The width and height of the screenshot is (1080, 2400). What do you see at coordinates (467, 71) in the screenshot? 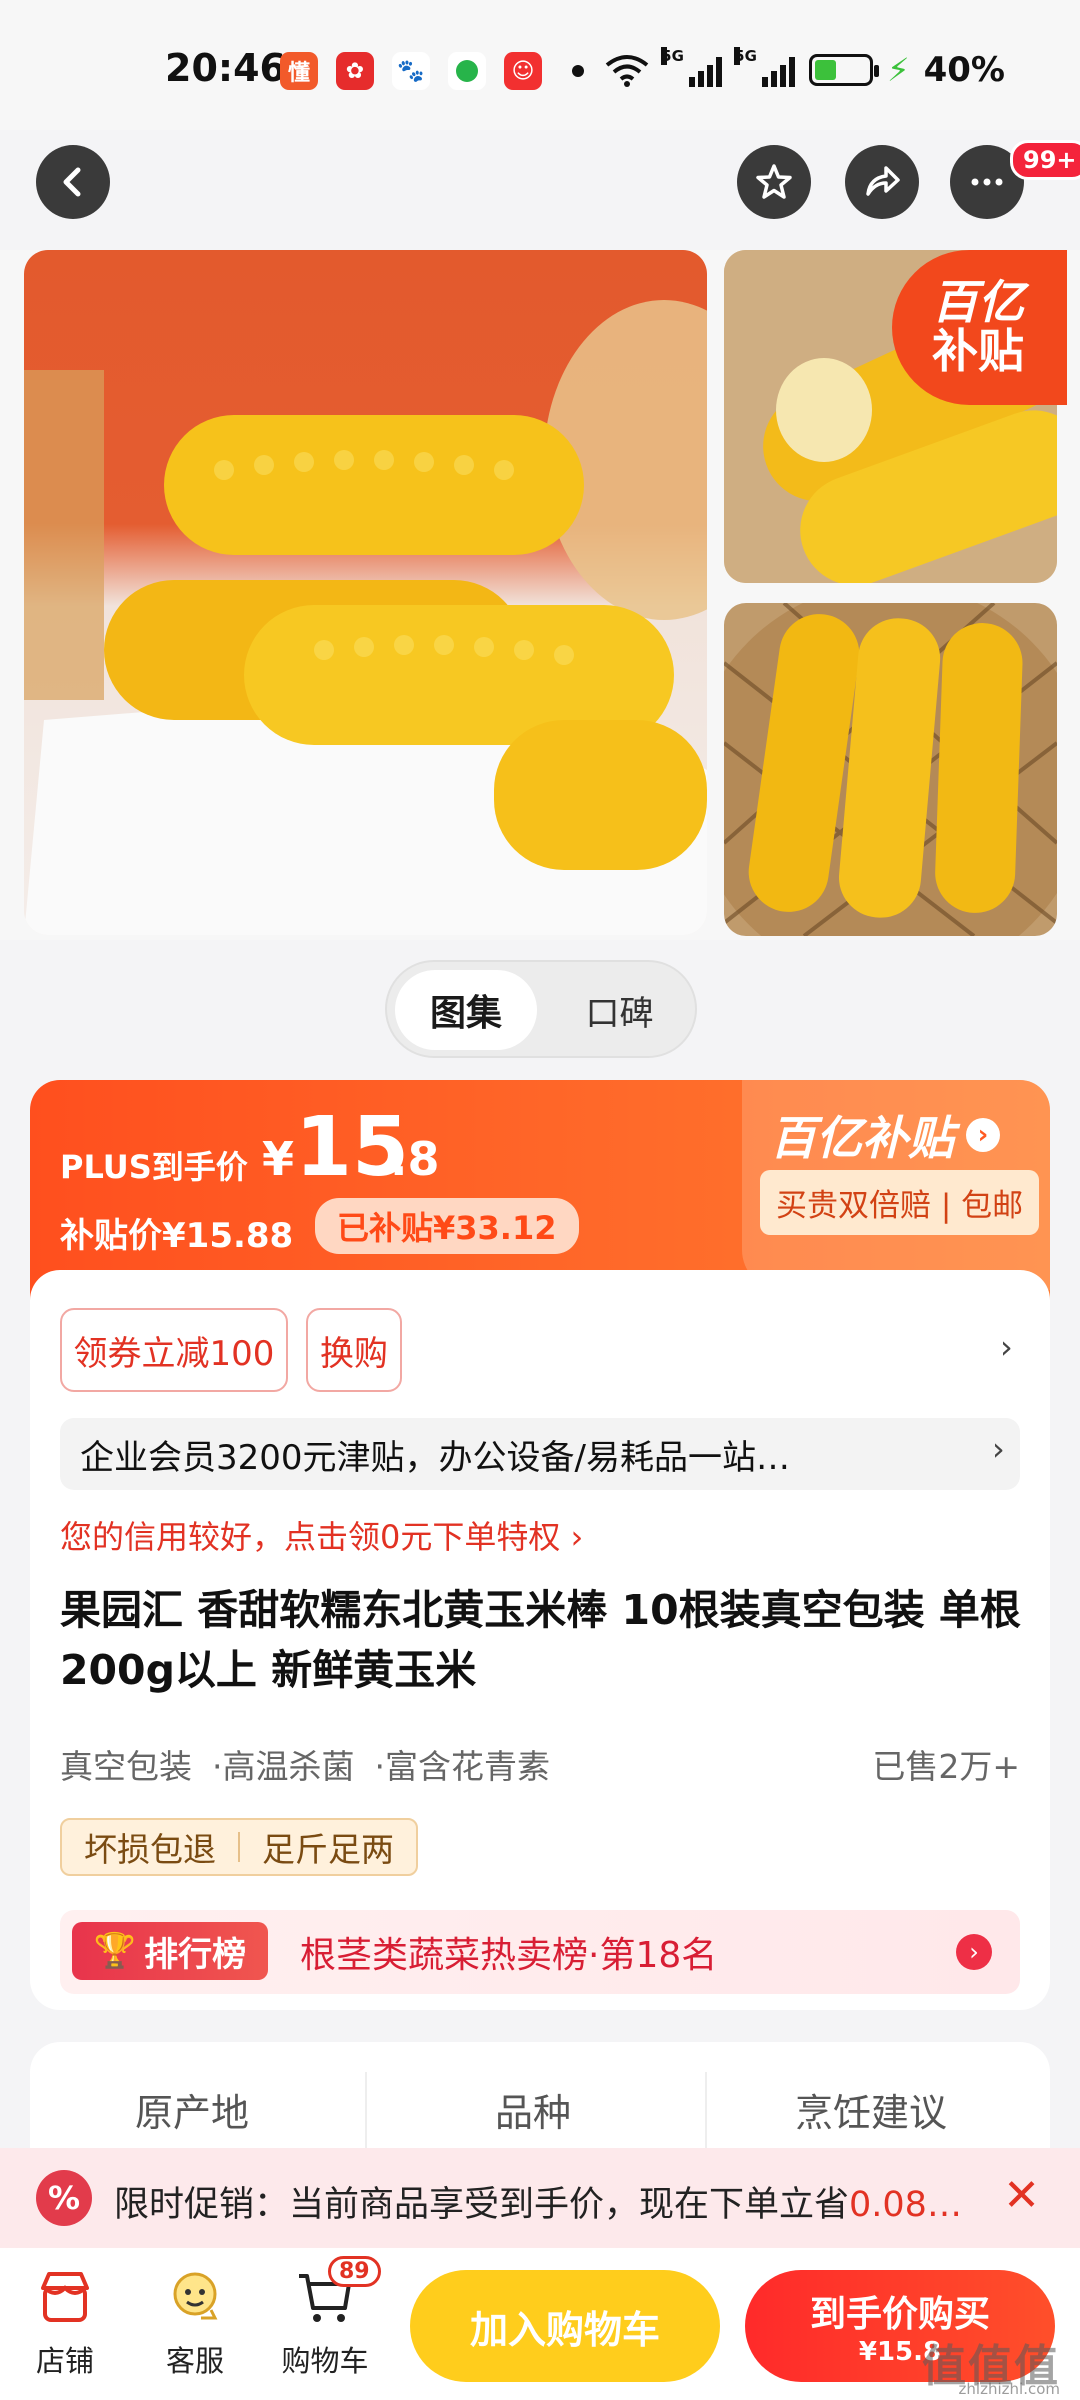
I see `green-dot-icon` at bounding box center [467, 71].